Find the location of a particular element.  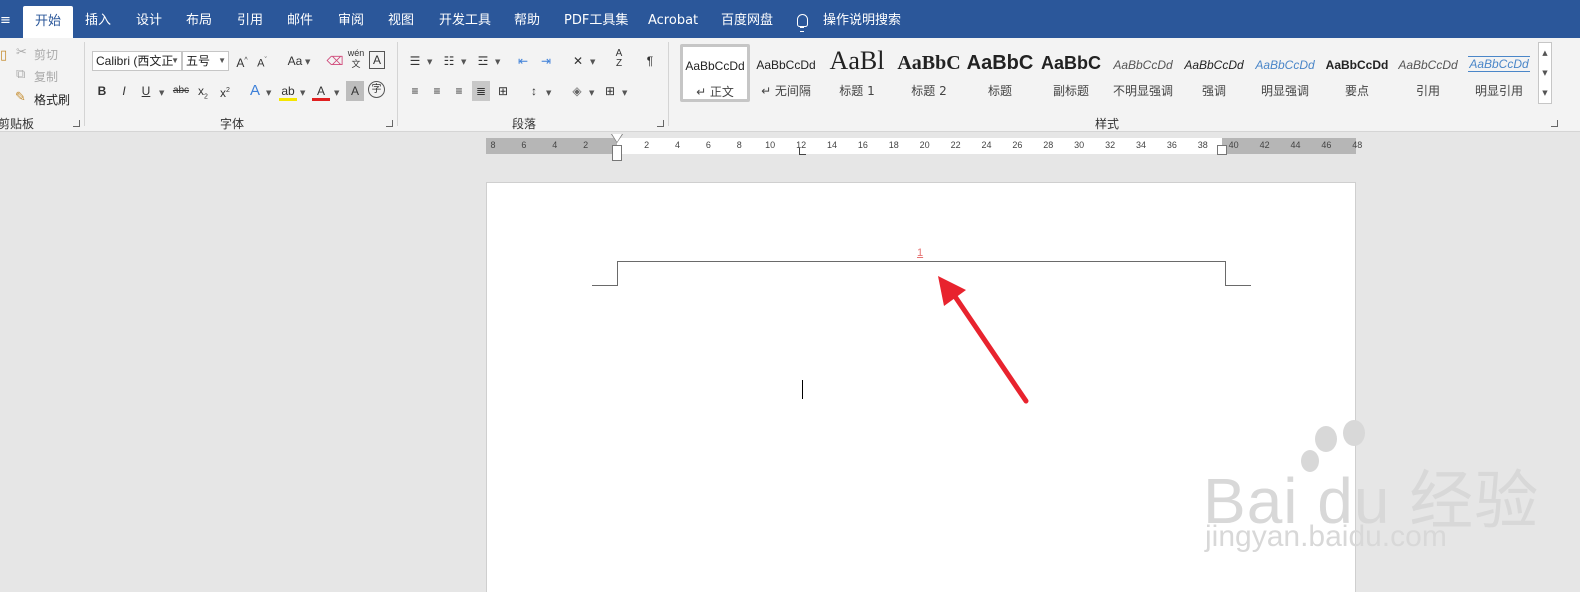

enclose-characters-icon: 字 is located at coordinates (376, 89).